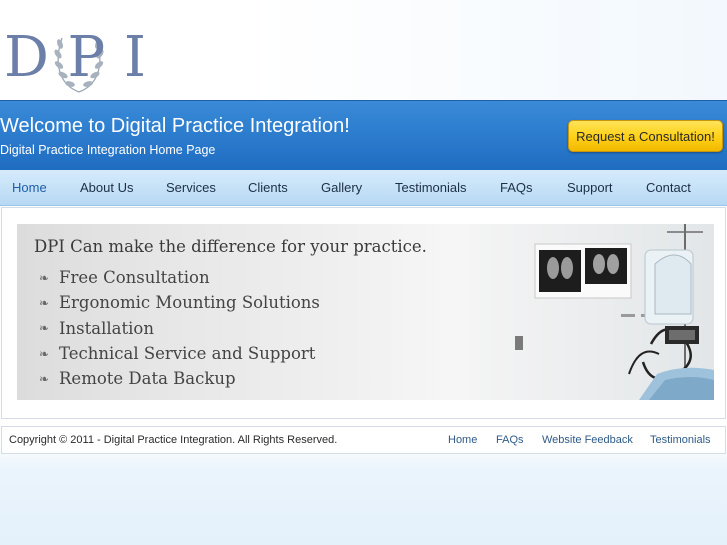 The height and width of the screenshot is (545, 727). What do you see at coordinates (108, 150) in the screenshot?
I see `page-subtitle: Digital Practice Integration Home Page` at bounding box center [108, 150].